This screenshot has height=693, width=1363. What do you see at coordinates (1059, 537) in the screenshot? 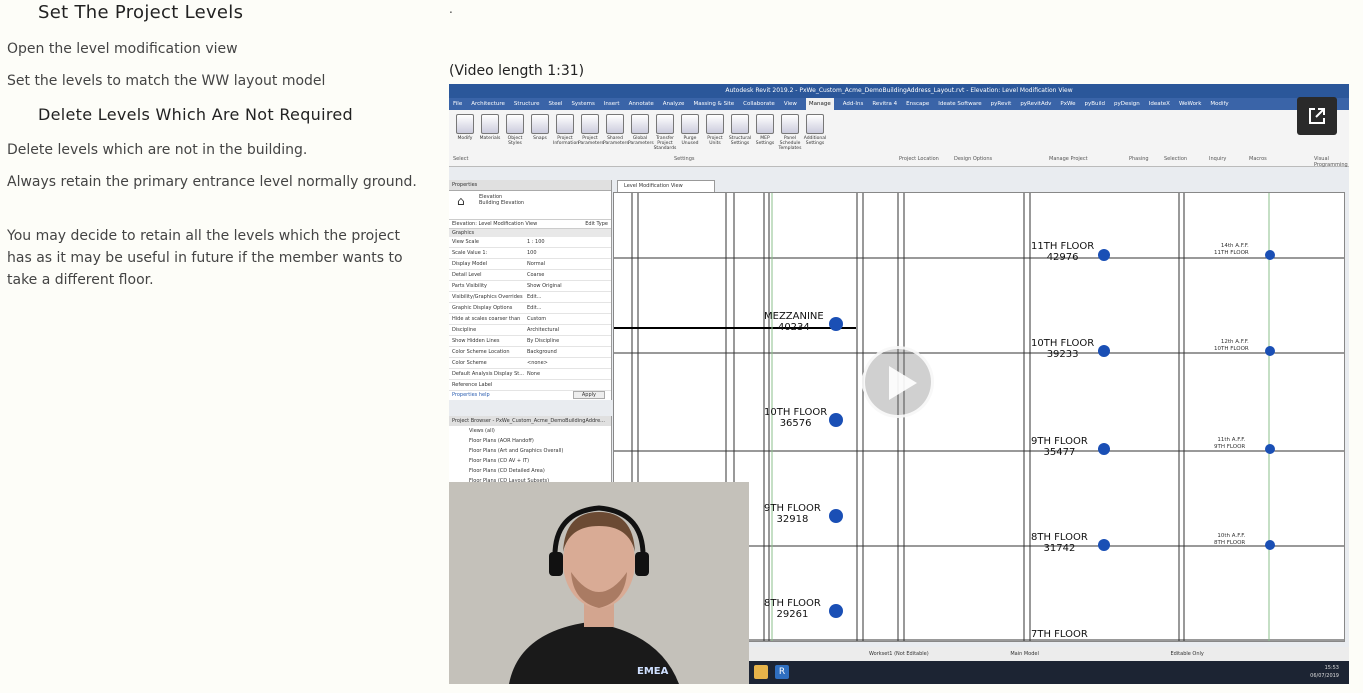
I see `level-name: 8TH FLOOR` at bounding box center [1059, 537].